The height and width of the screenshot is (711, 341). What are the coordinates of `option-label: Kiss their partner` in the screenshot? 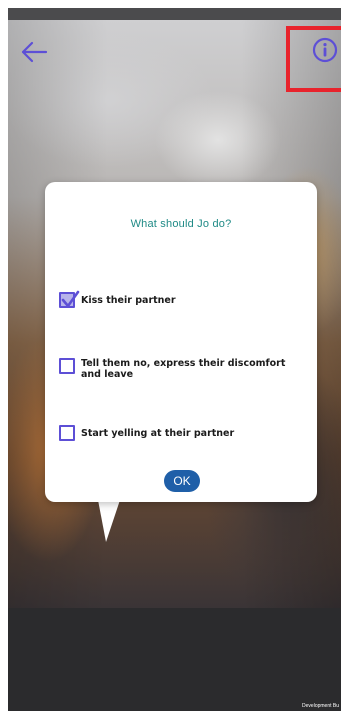 It's located at (128, 300).